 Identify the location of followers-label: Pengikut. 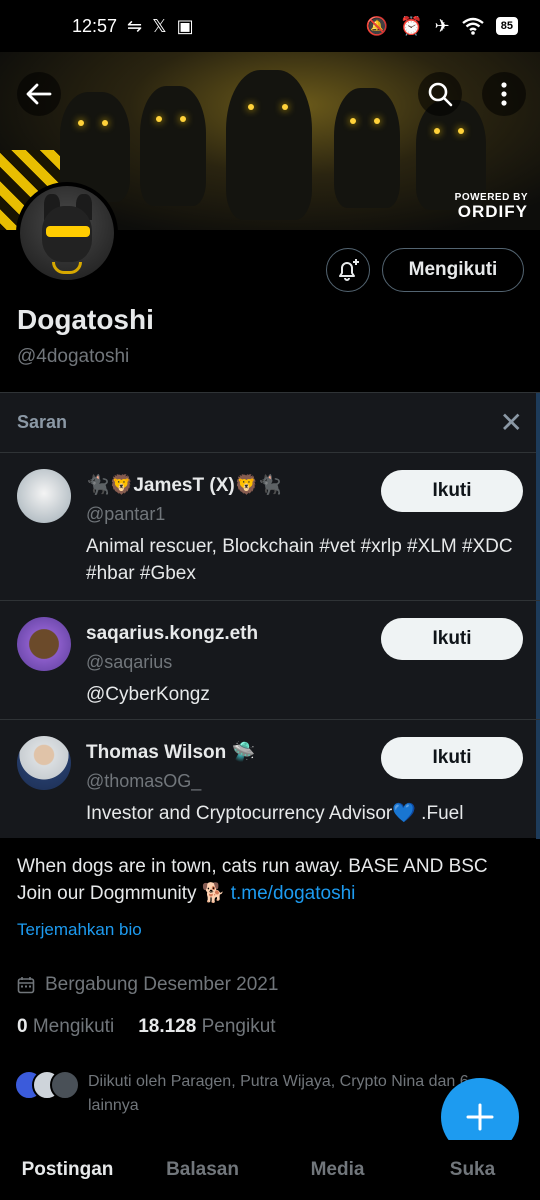
(238, 1026).